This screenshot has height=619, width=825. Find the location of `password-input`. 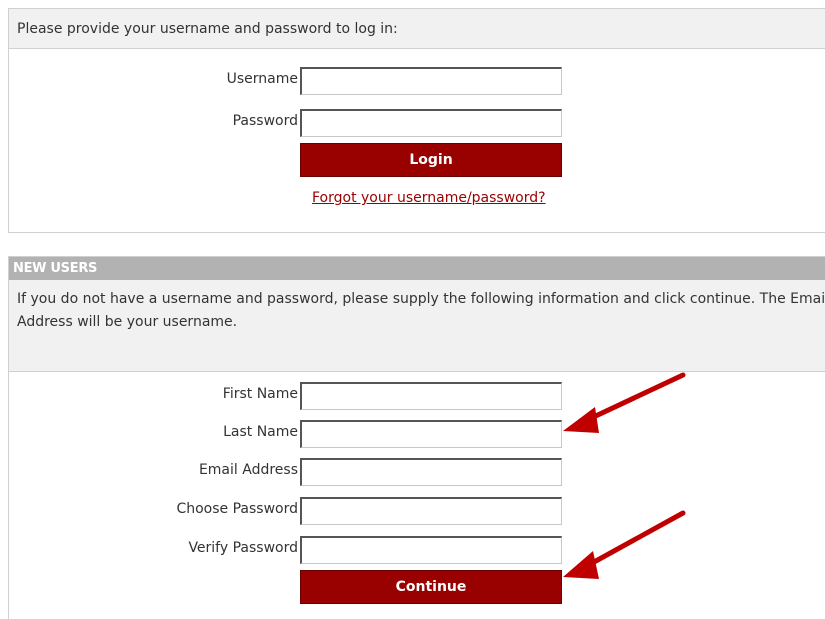

password-input is located at coordinates (431, 123).